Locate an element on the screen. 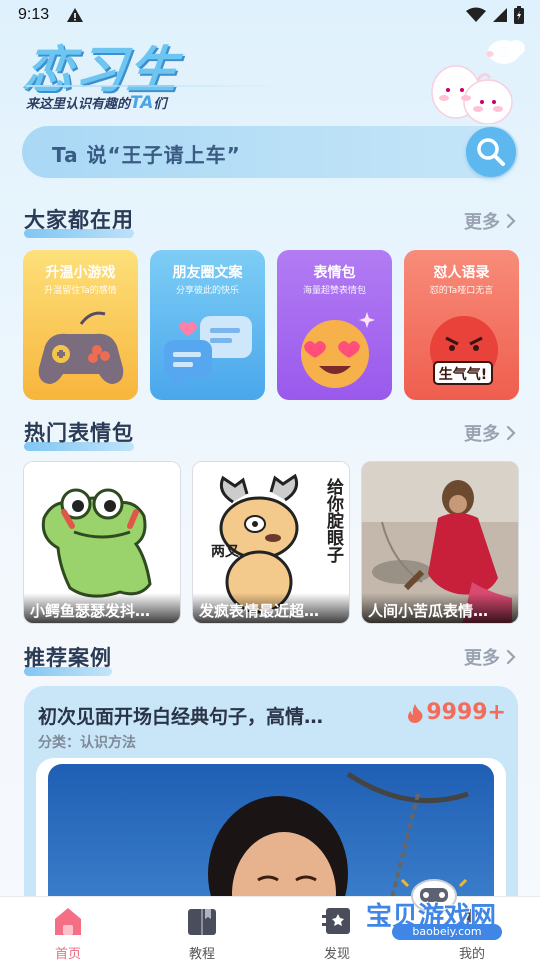 The width and height of the screenshot is (540, 960). slogan-ta: TA is located at coordinates (142, 103).